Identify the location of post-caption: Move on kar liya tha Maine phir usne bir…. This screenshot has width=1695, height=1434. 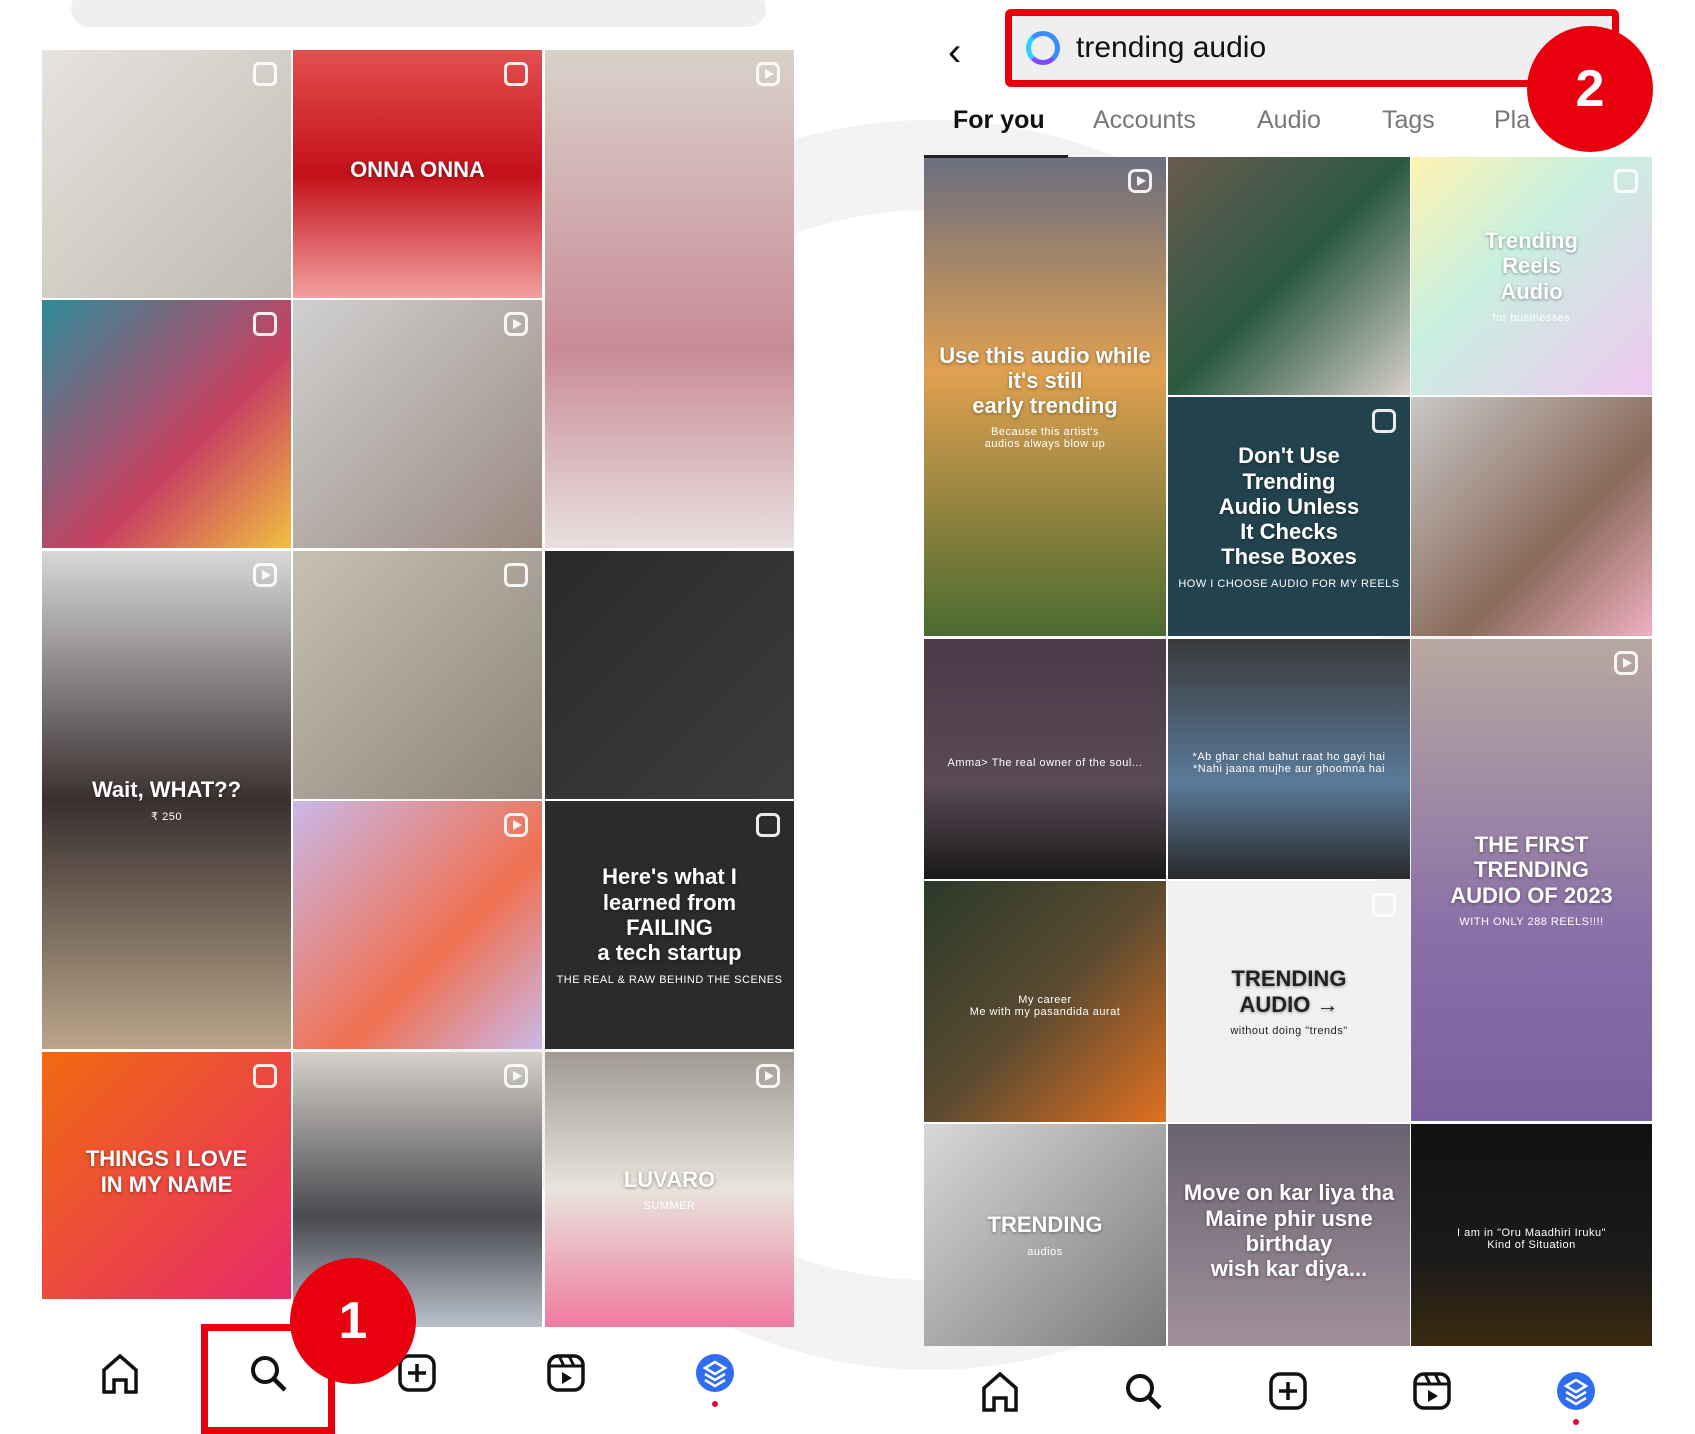
(1289, 1231).